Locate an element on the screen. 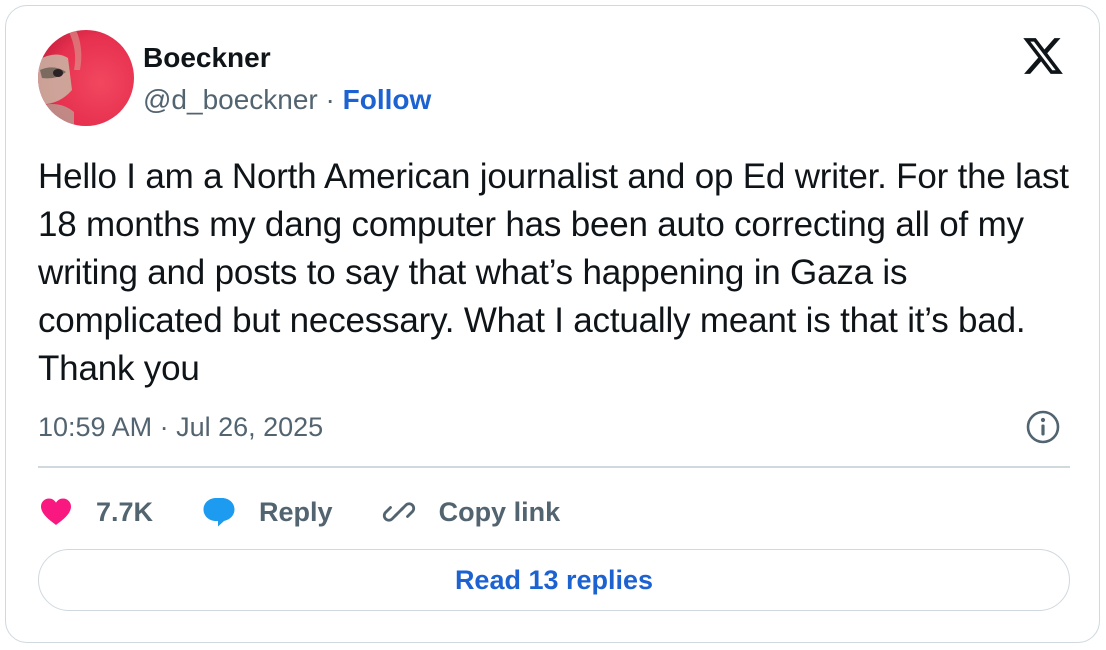 The height and width of the screenshot is (650, 1106). link-icon is located at coordinates (398, 512).